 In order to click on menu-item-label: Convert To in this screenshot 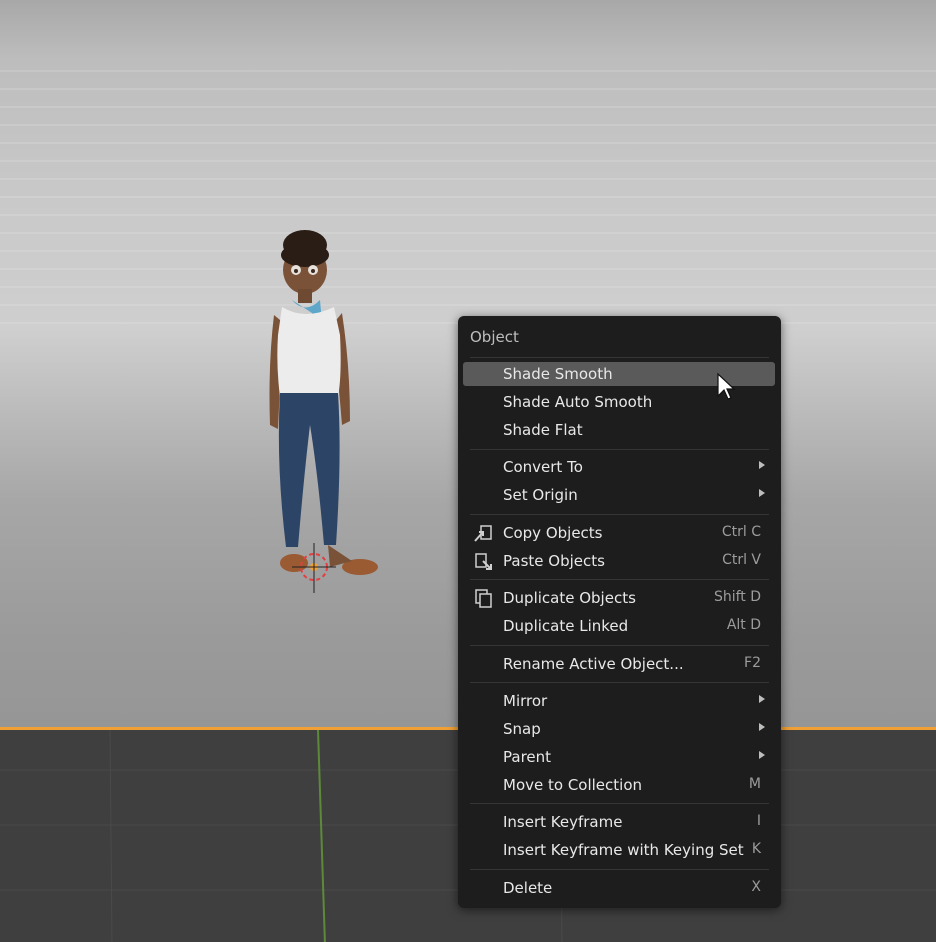, I will do `click(543, 467)`.